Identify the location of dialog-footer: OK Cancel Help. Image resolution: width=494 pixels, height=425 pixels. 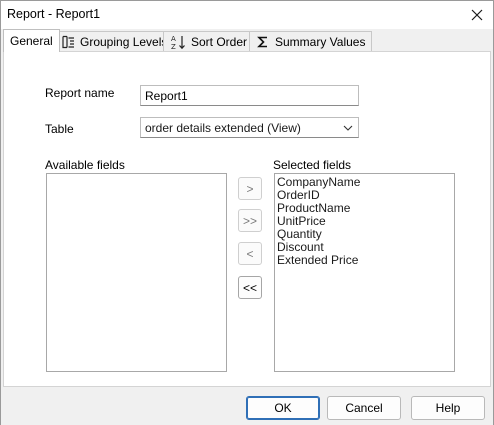
(247, 407).